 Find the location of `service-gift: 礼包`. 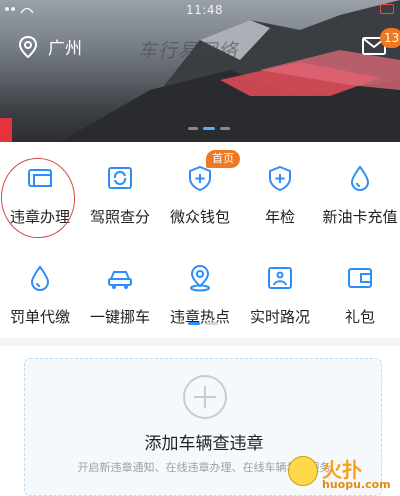

service-gift: 礼包 is located at coordinates (360, 295).